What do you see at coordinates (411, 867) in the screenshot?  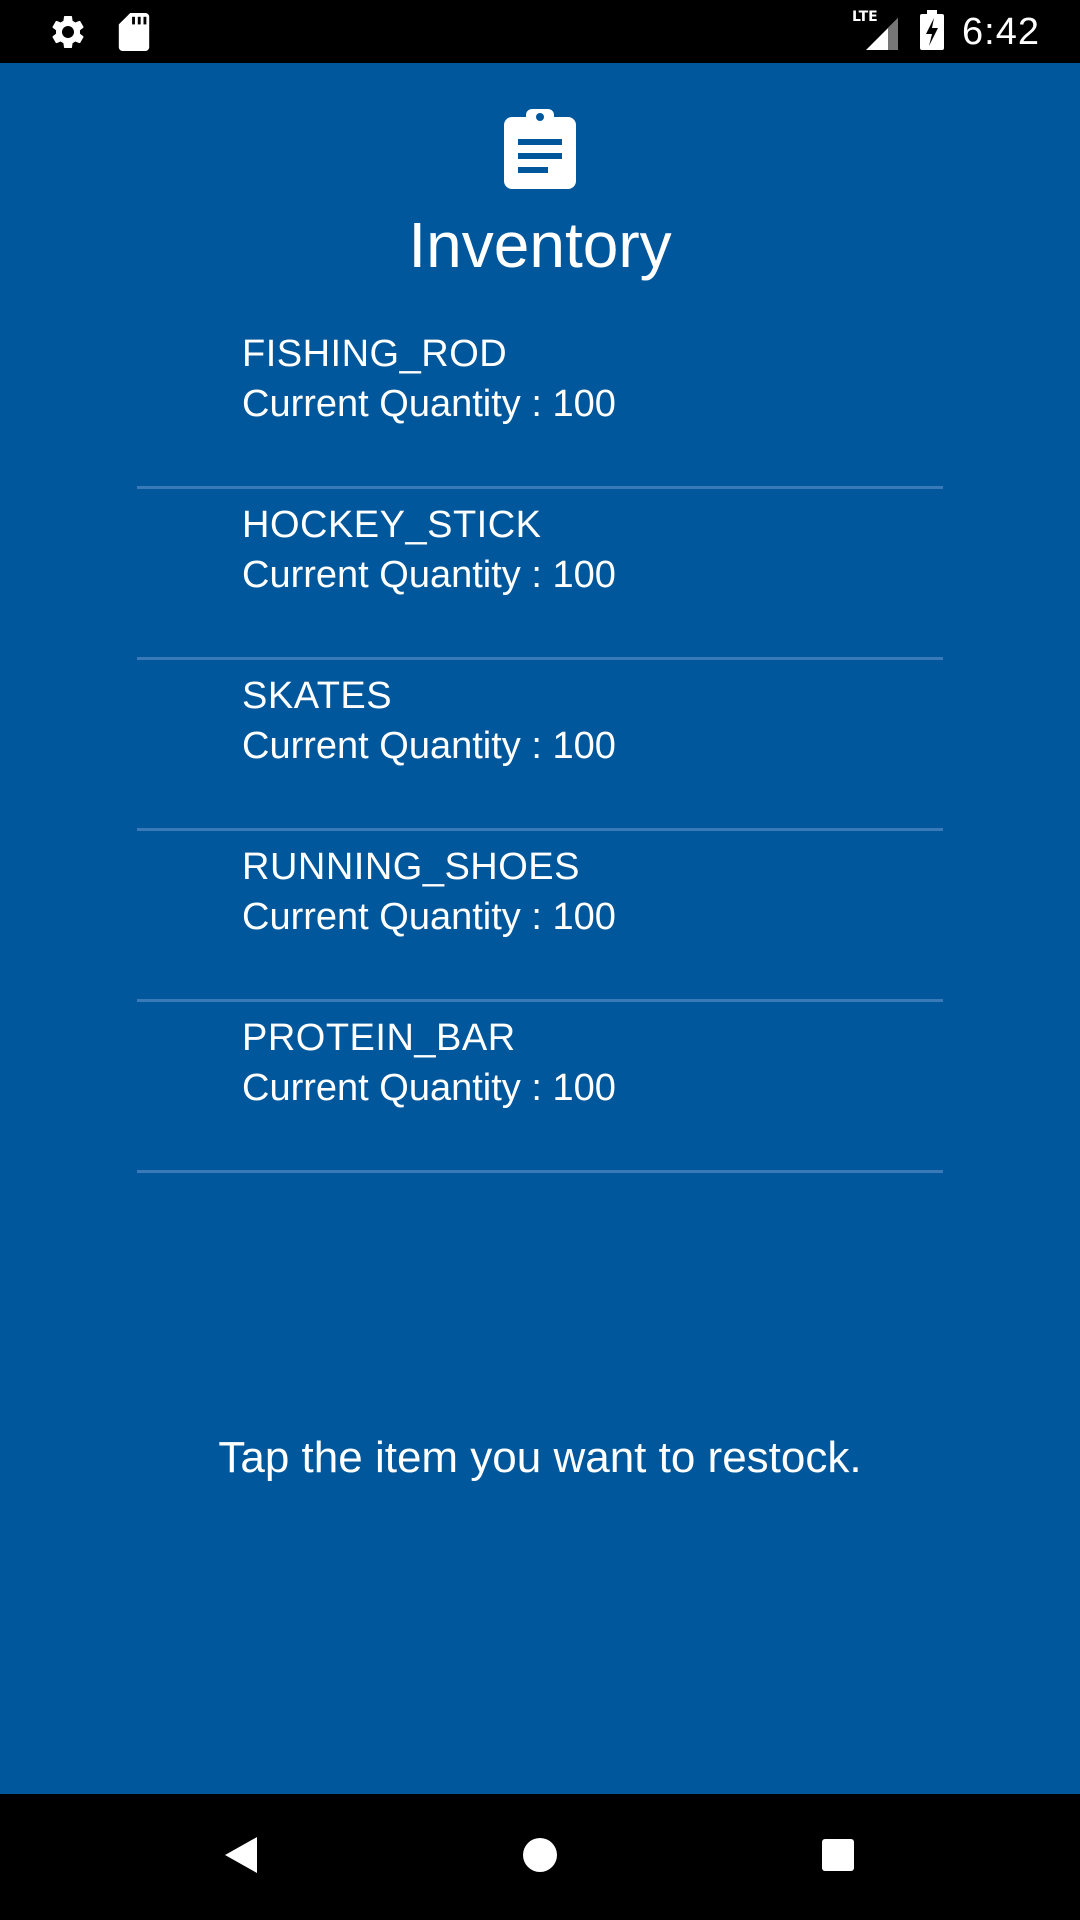 I see `item-name: RUNNING_SHOES` at bounding box center [411, 867].